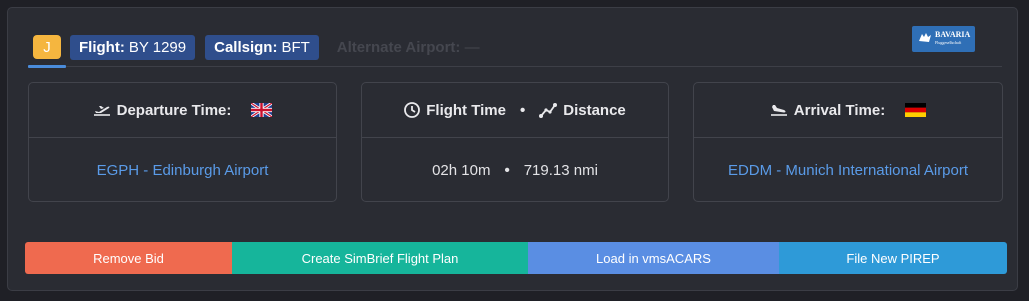 Image resolution: width=1029 pixels, height=301 pixels. I want to click on arrival-airport-link: EDDM - Munich International Airport, so click(848, 170).